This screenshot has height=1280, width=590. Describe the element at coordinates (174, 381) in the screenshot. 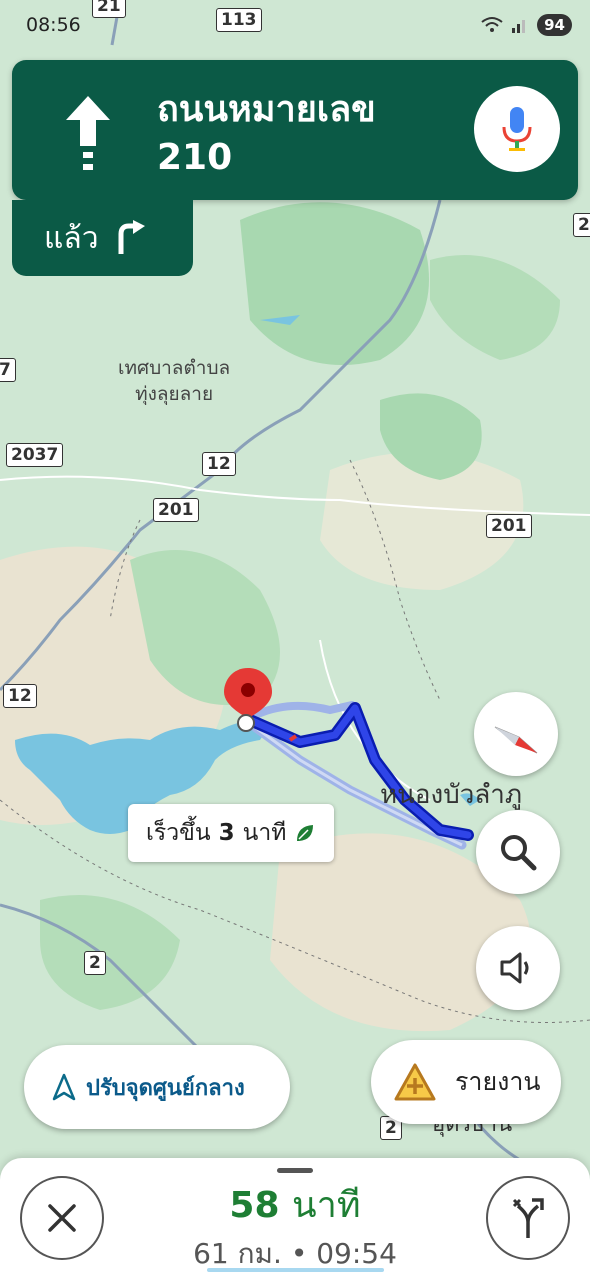

I see `municipality-label: เทศบาลตำบล ทุ่งลุยลาย` at that location.